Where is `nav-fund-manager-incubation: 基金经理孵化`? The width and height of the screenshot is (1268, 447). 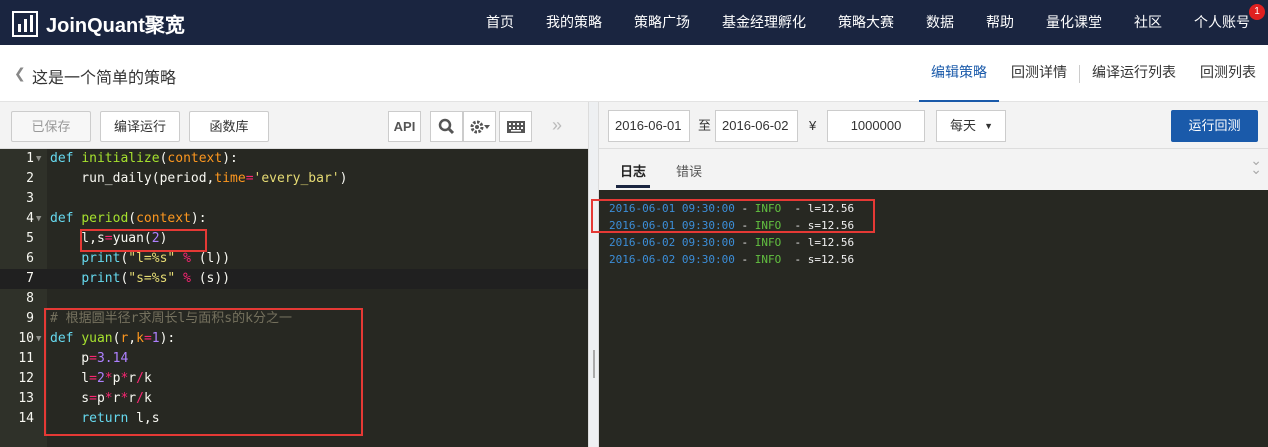 nav-fund-manager-incubation: 基金经理孵化 is located at coordinates (764, 22).